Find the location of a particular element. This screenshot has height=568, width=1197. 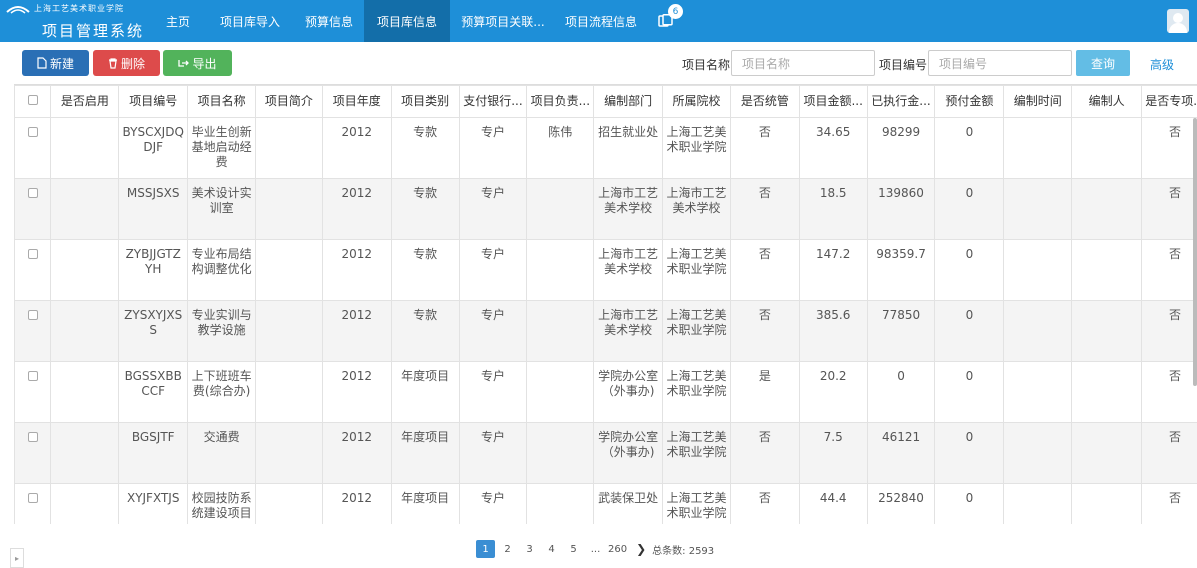

table-cell: 34.65 is located at coordinates (833, 148).